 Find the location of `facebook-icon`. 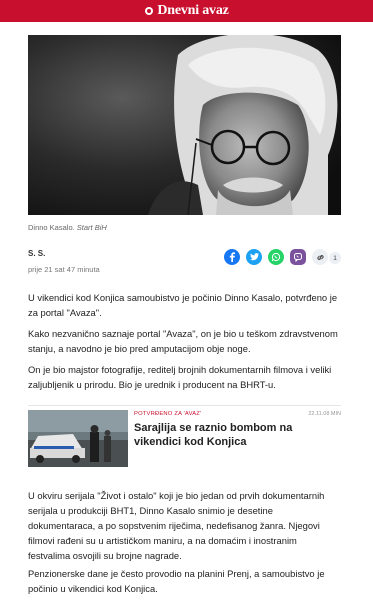

facebook-icon is located at coordinates (232, 257).